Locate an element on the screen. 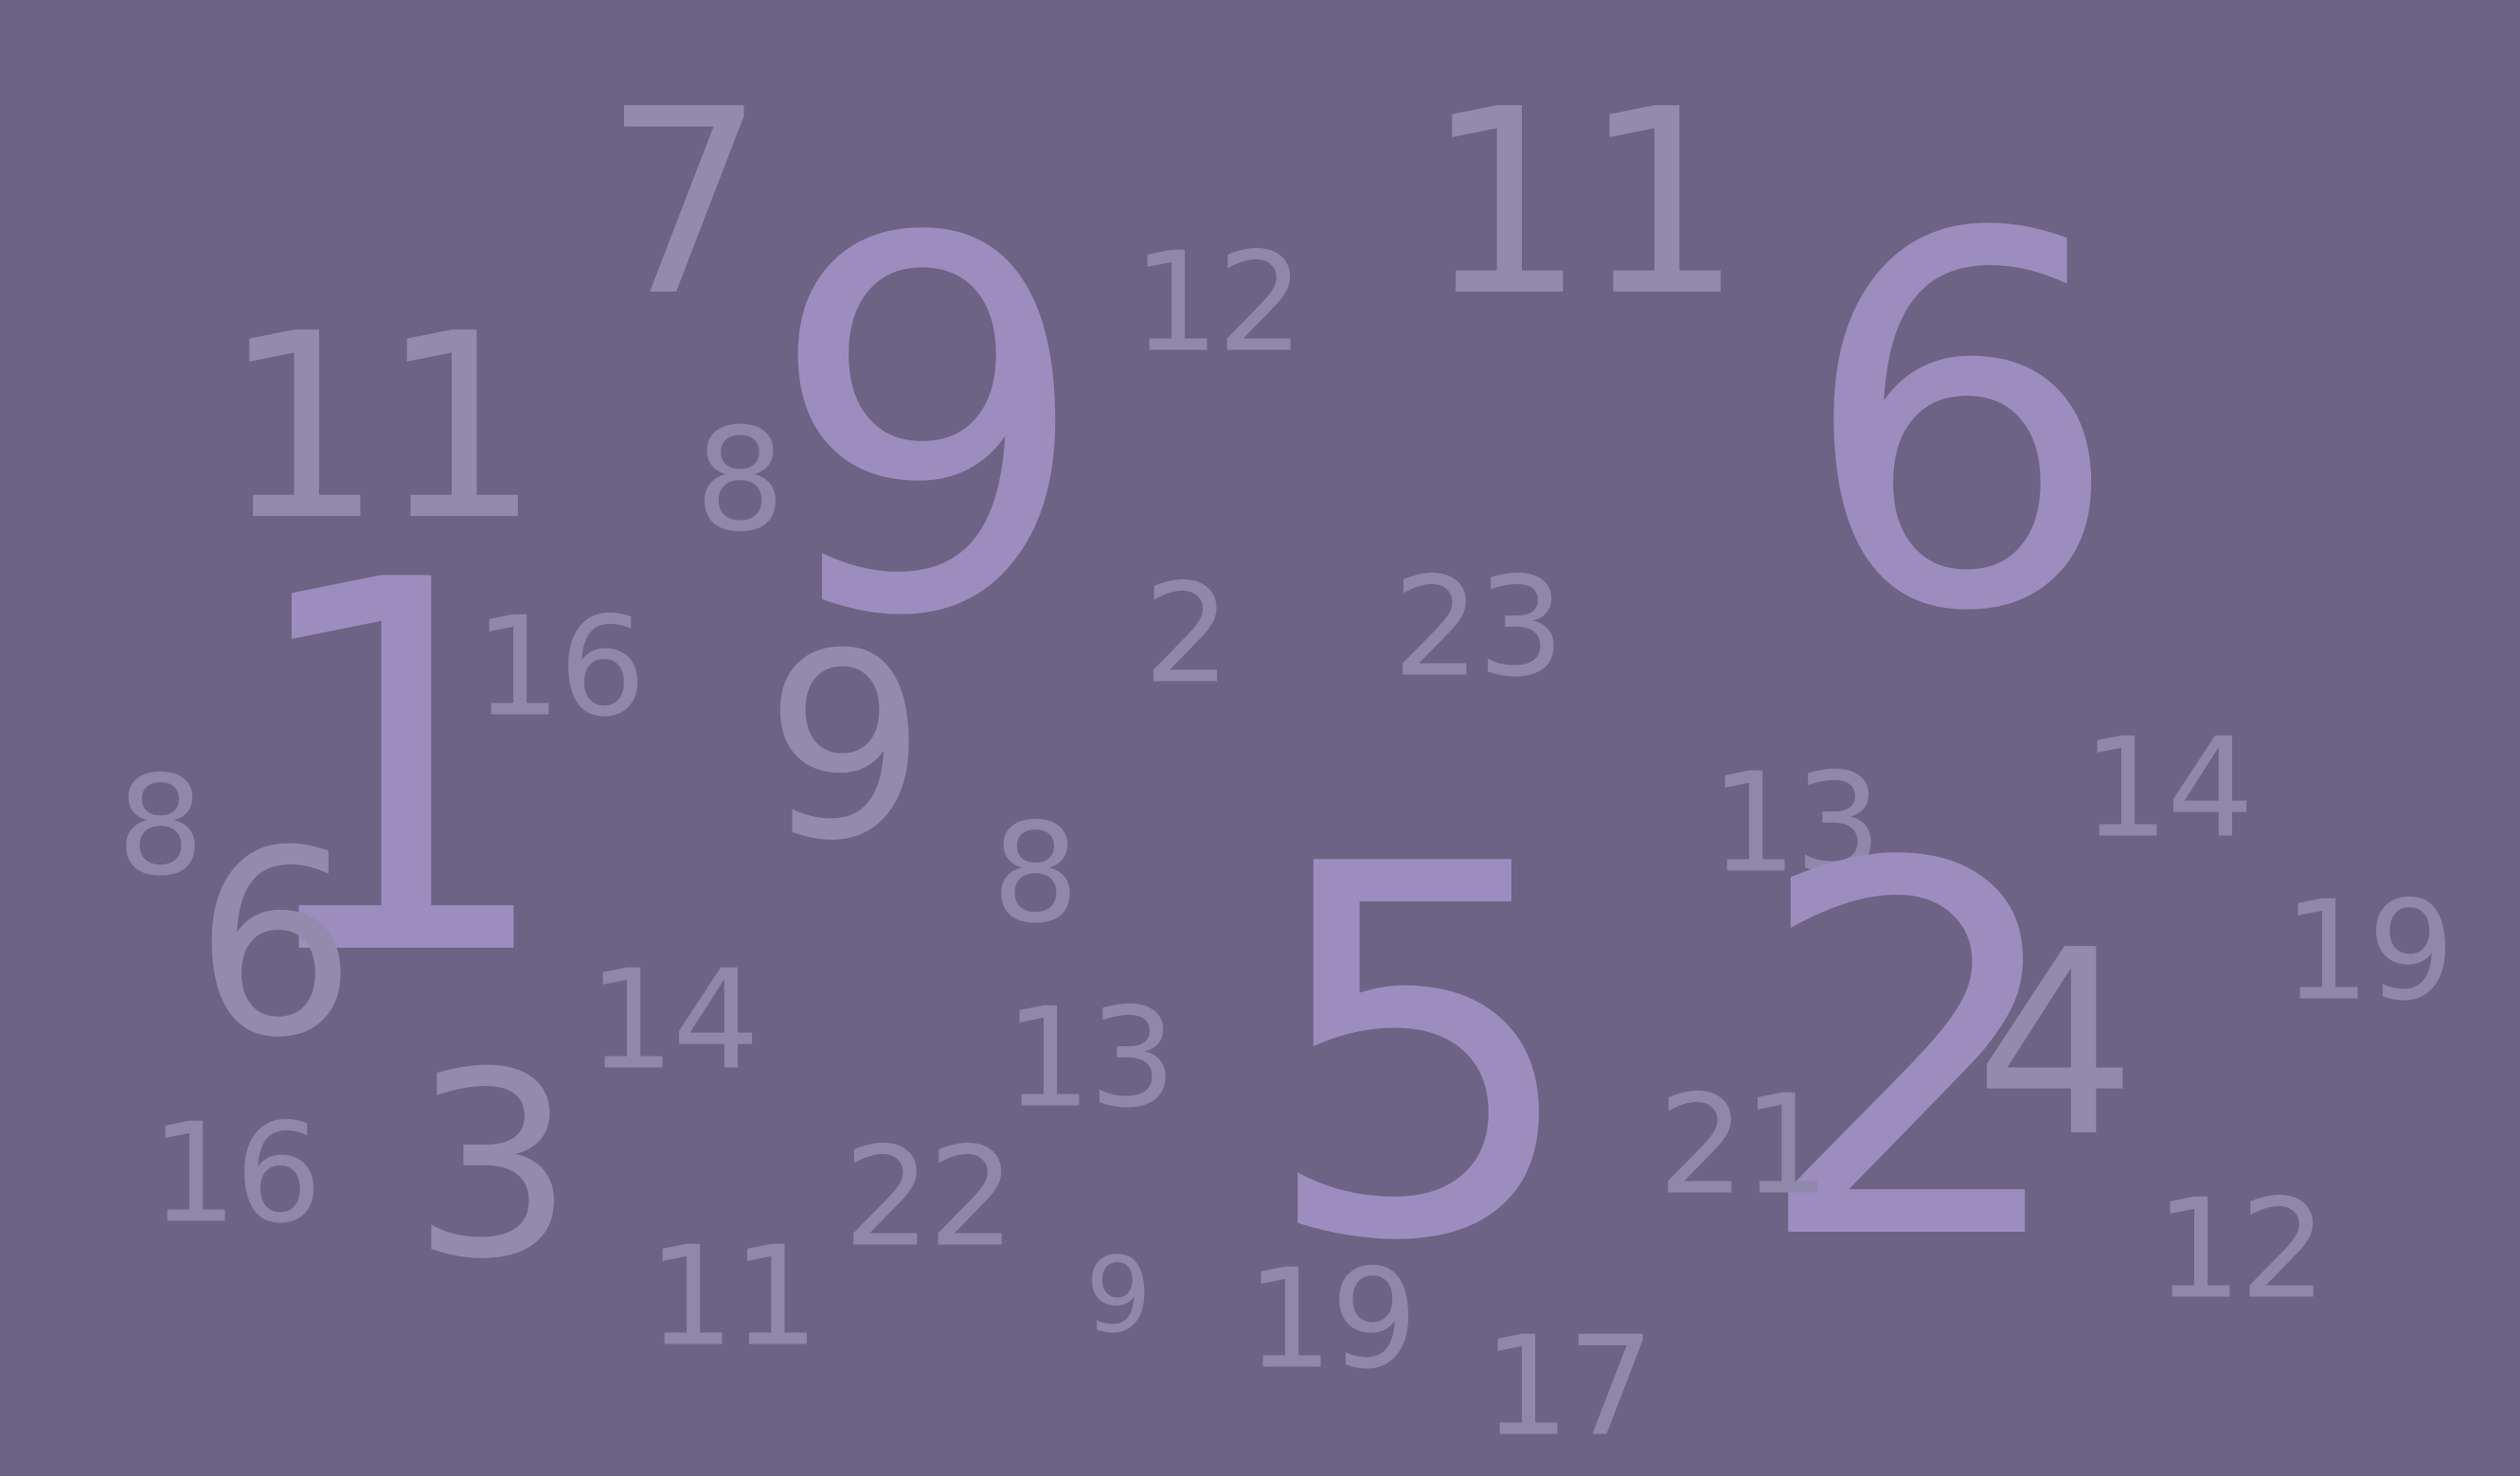  number-tile: 21 is located at coordinates (1744, 1146).